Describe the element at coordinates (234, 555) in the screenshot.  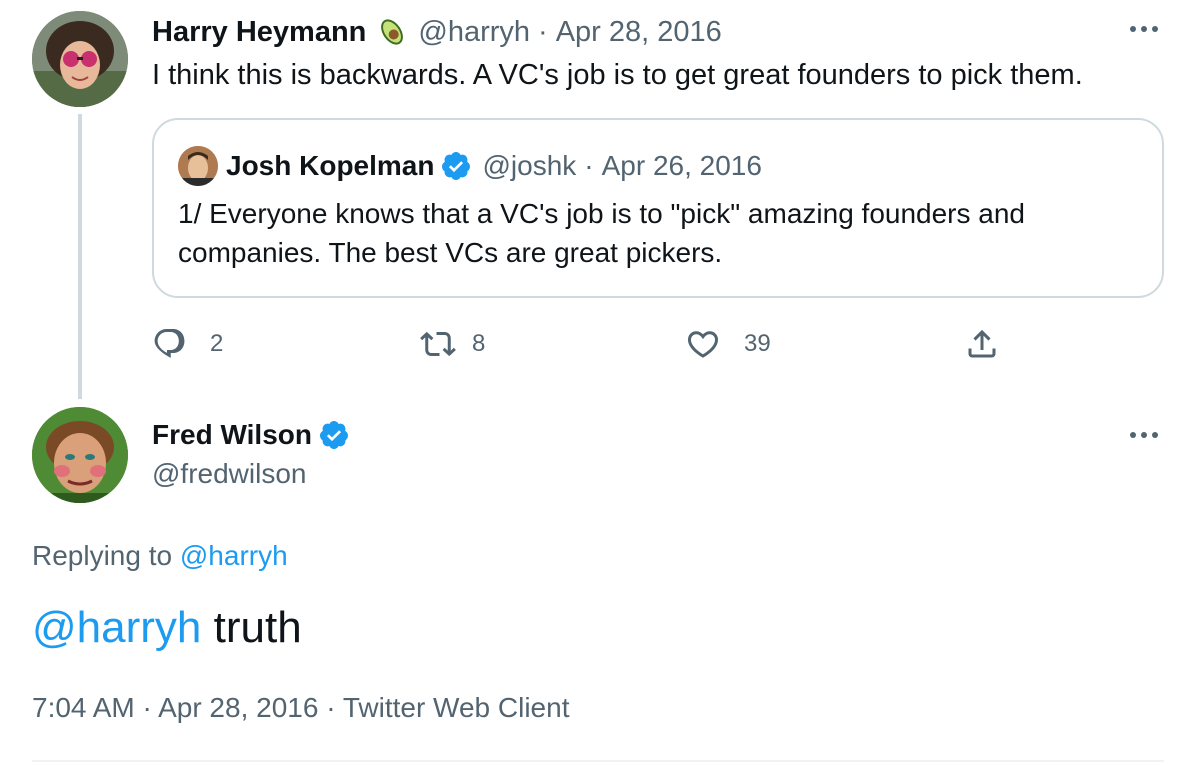
I see `replying-to-handle-link: @harryh` at that location.